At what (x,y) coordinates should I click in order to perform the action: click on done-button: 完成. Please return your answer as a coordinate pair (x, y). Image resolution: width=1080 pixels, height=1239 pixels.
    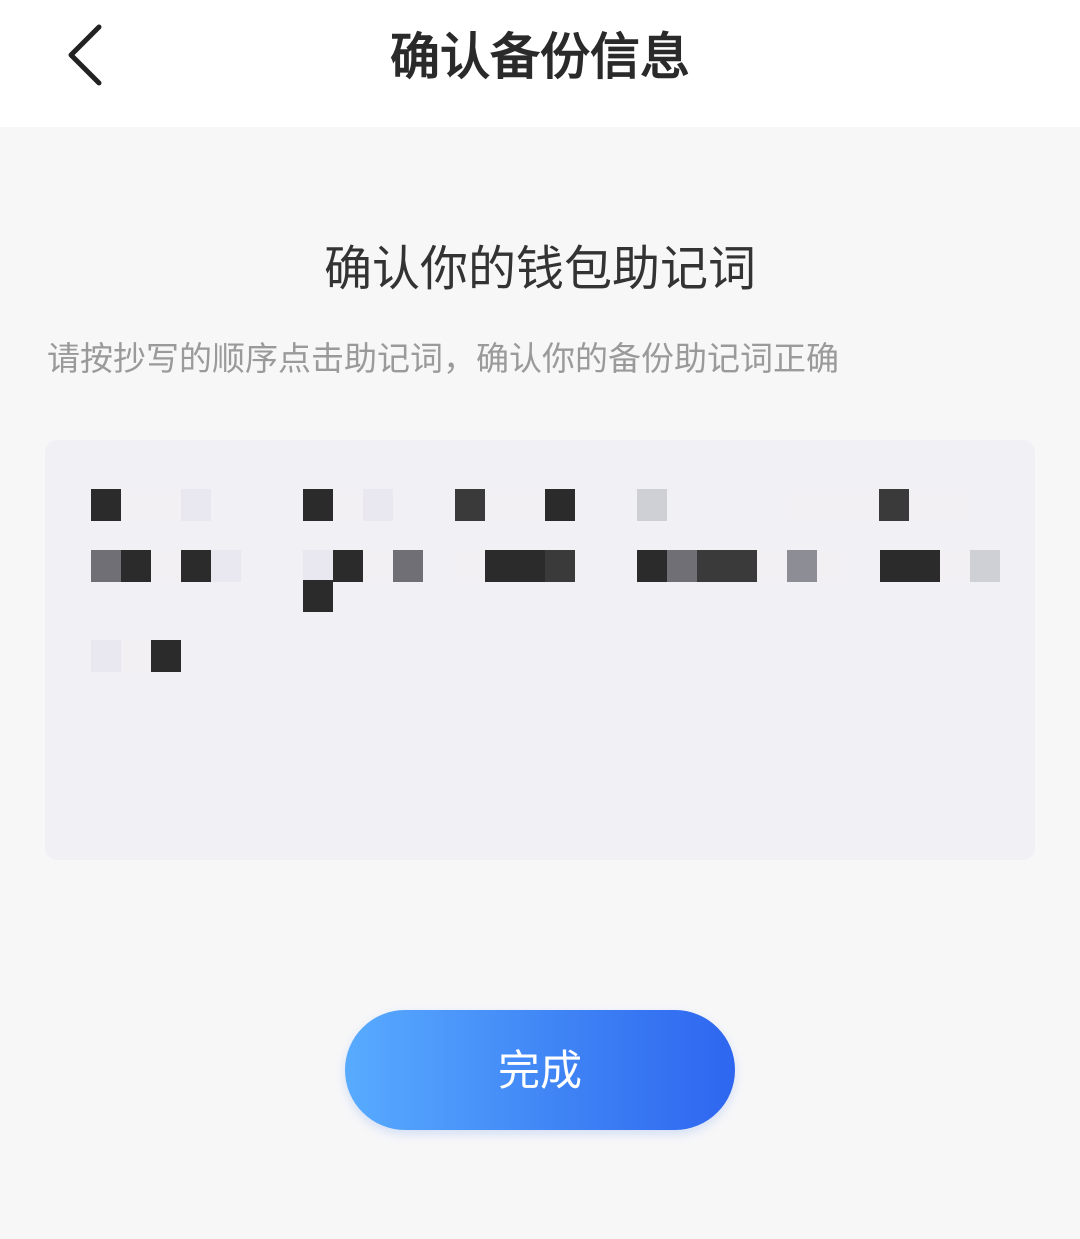
    Looking at the image, I should click on (540, 1070).